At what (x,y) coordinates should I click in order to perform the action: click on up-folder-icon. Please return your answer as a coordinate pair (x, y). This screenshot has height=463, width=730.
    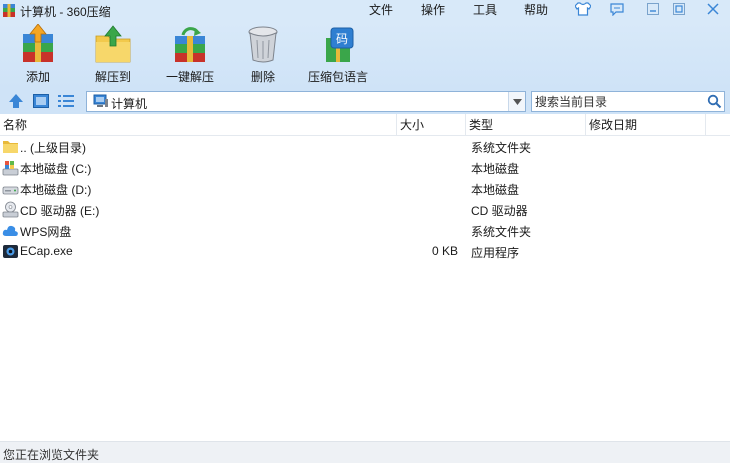
    Looking at the image, I should click on (16, 101).